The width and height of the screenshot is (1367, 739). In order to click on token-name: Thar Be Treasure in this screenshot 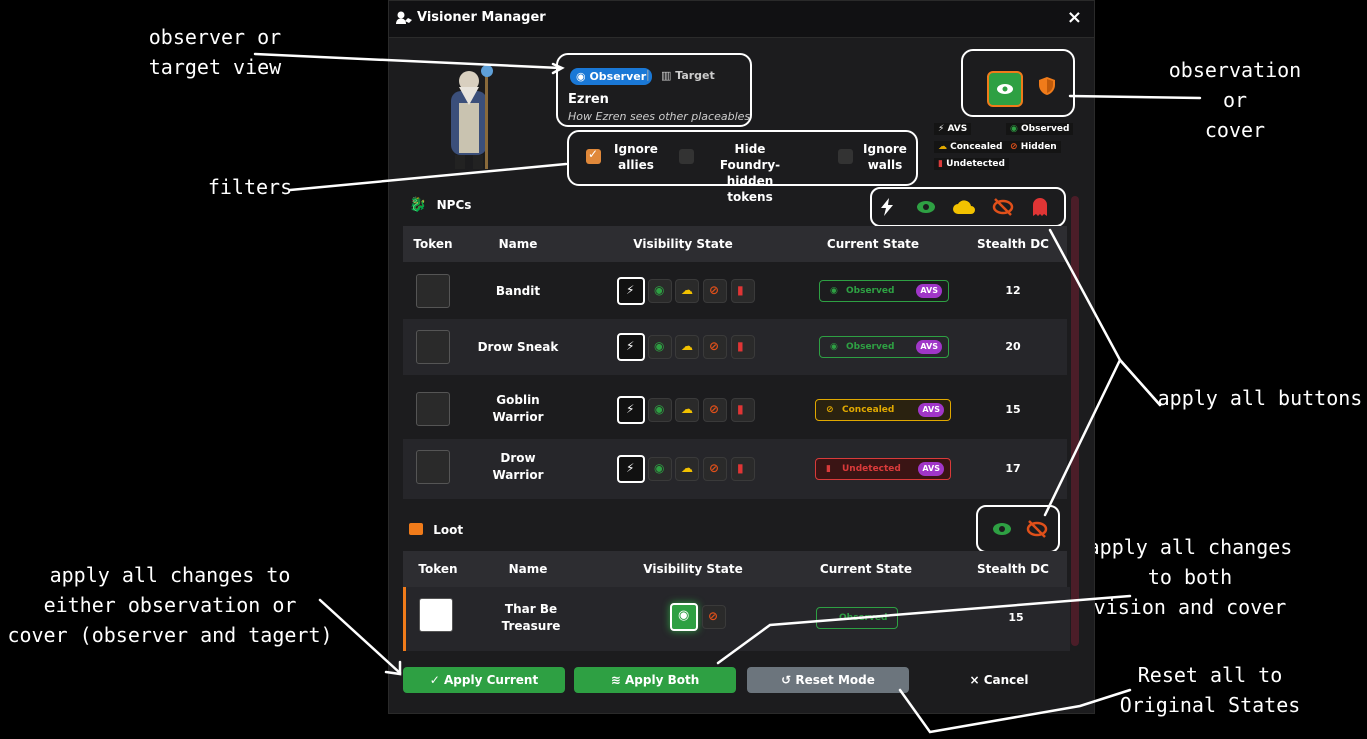, I will do `click(531, 617)`.